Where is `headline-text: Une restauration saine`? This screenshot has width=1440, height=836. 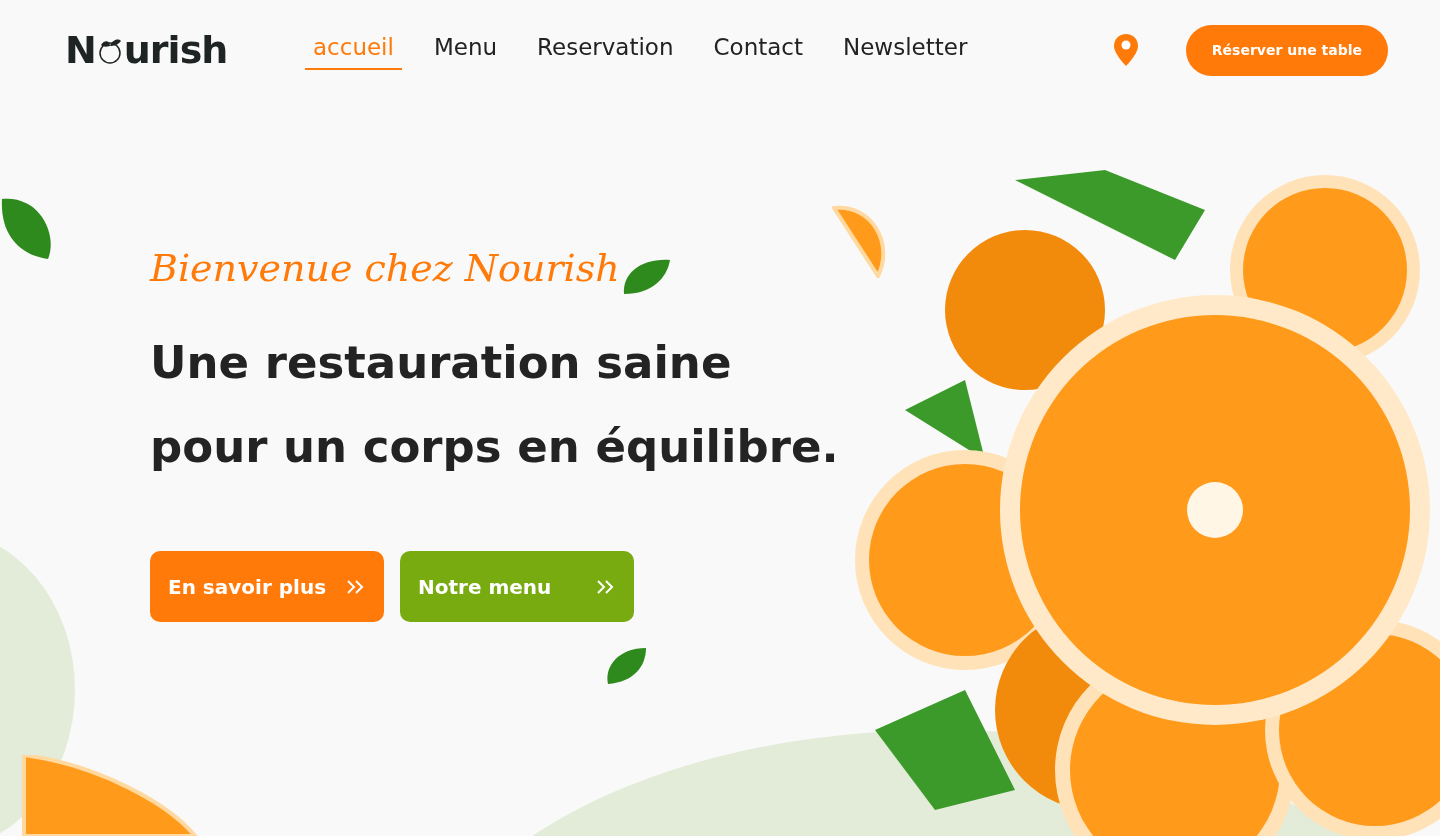 headline-text: Une restauration saine is located at coordinates (441, 363).